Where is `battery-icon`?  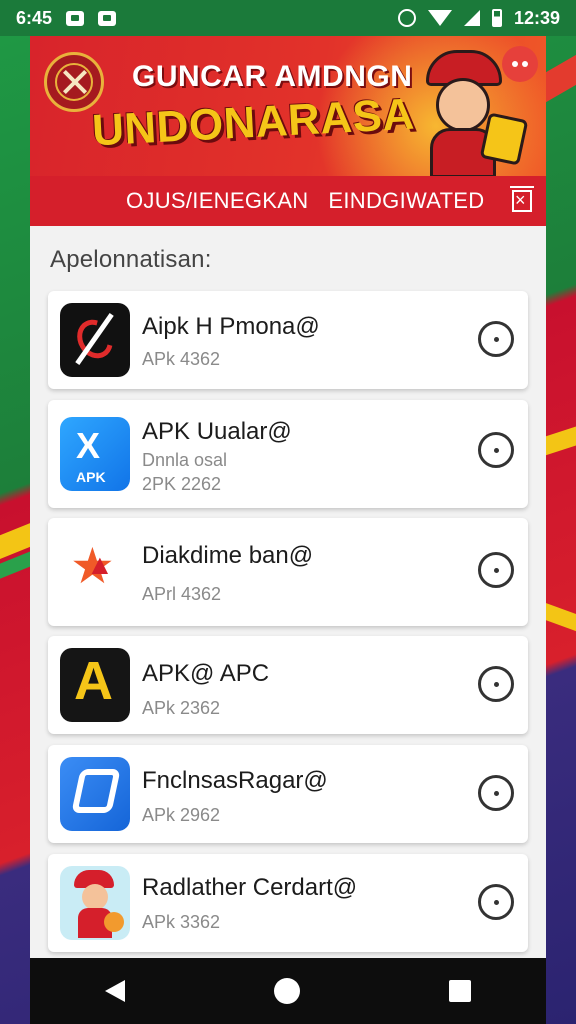 battery-icon is located at coordinates (496, 18).